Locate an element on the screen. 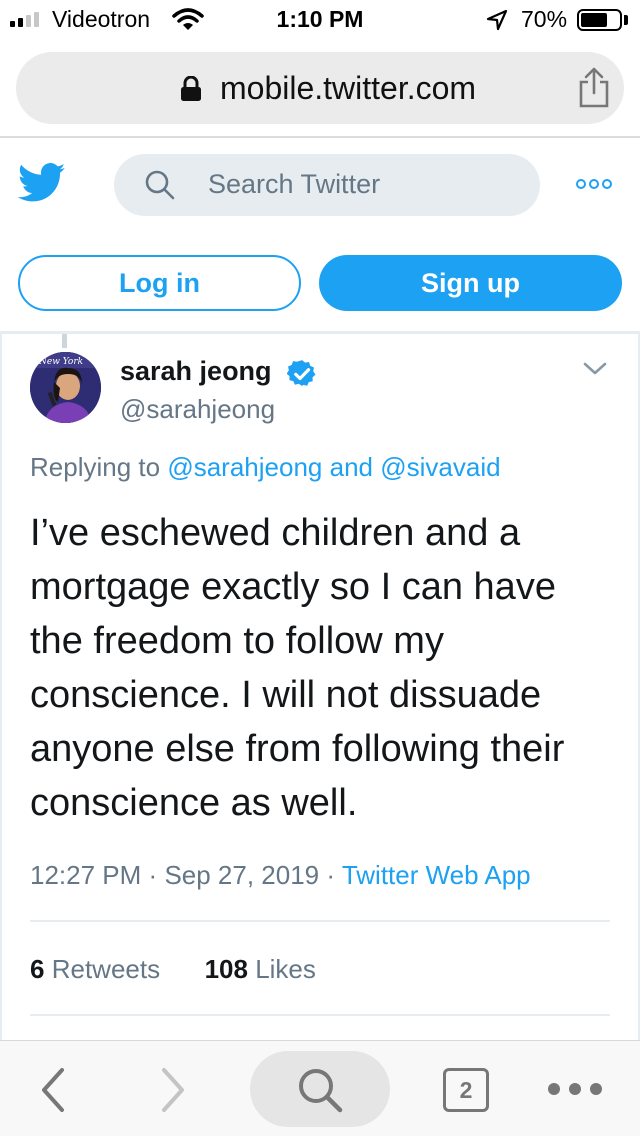 The height and width of the screenshot is (1136, 640). address-bar: mobile.twitter.com is located at coordinates (320, 88).